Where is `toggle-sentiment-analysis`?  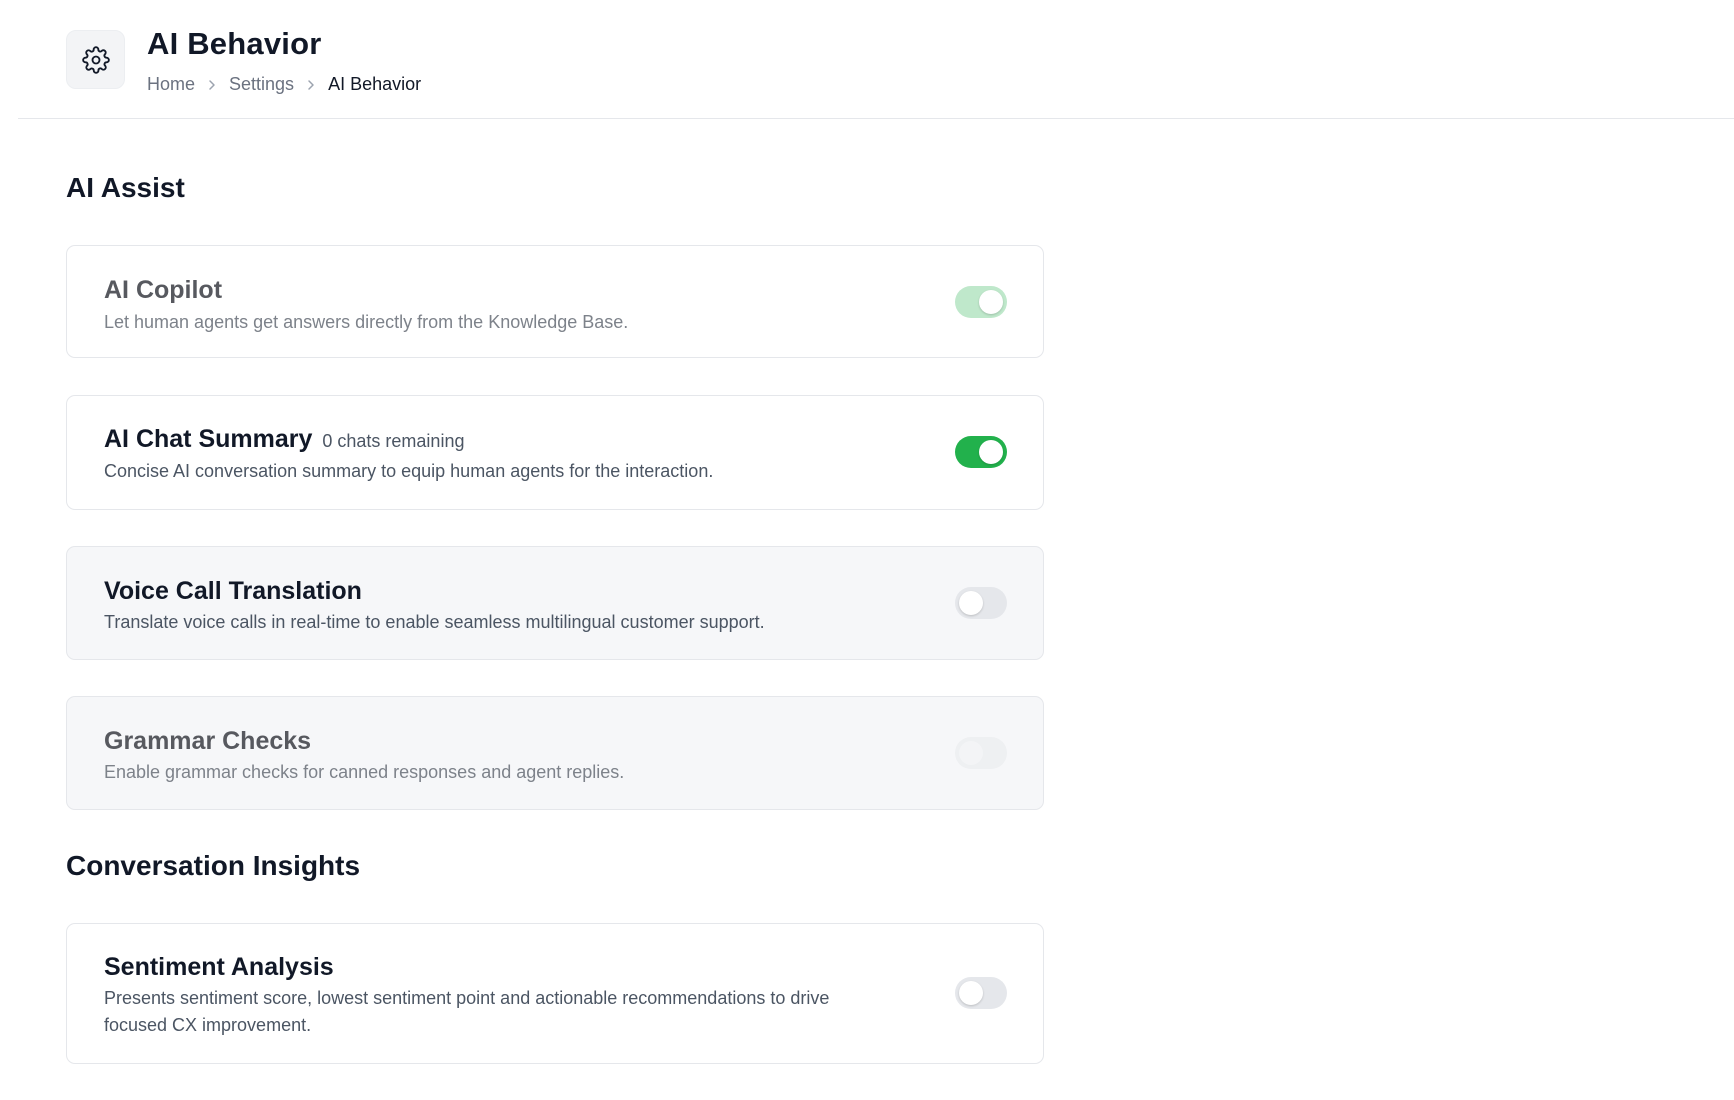 toggle-sentiment-analysis is located at coordinates (981, 993).